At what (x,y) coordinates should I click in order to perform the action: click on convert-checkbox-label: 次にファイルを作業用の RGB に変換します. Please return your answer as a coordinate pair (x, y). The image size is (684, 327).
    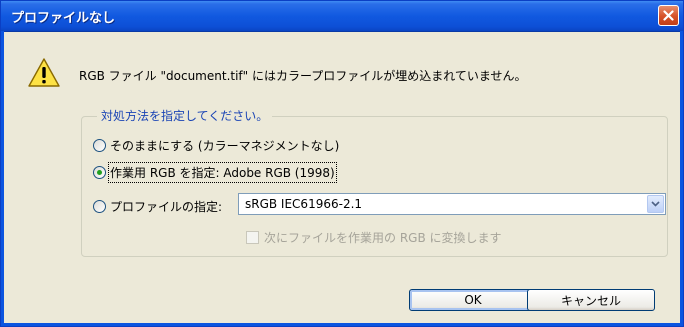
    Looking at the image, I should click on (383, 238).